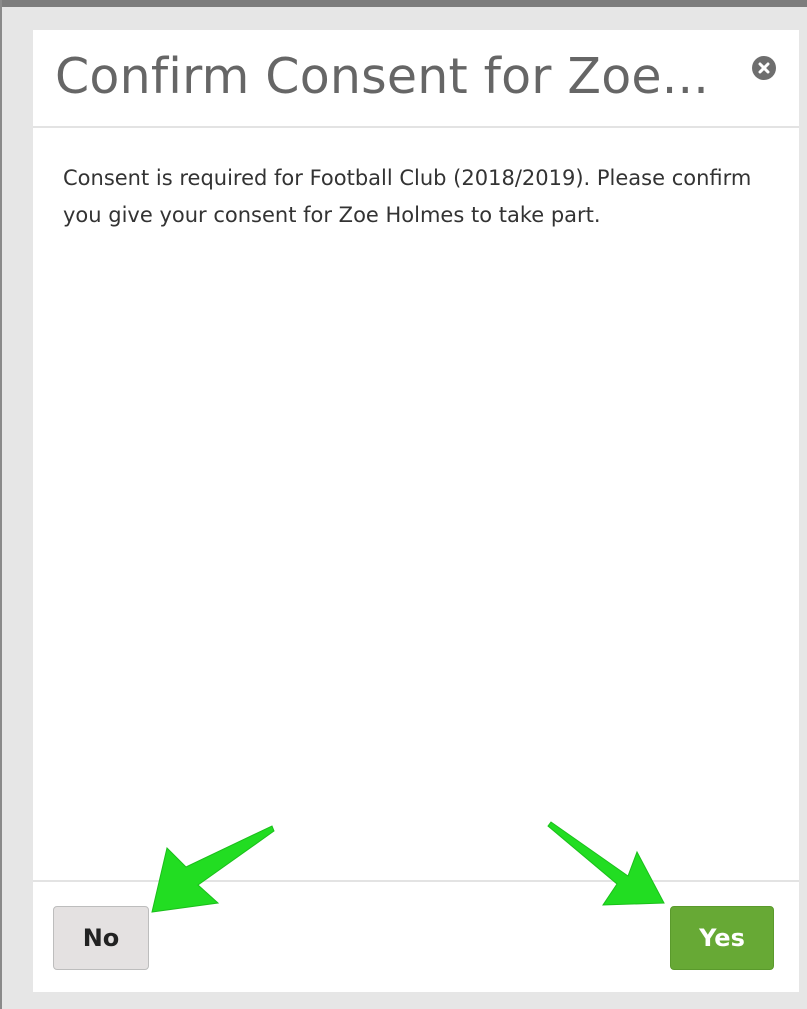 This screenshot has width=807, height=1009. I want to click on close-circle-icon, so click(764, 68).